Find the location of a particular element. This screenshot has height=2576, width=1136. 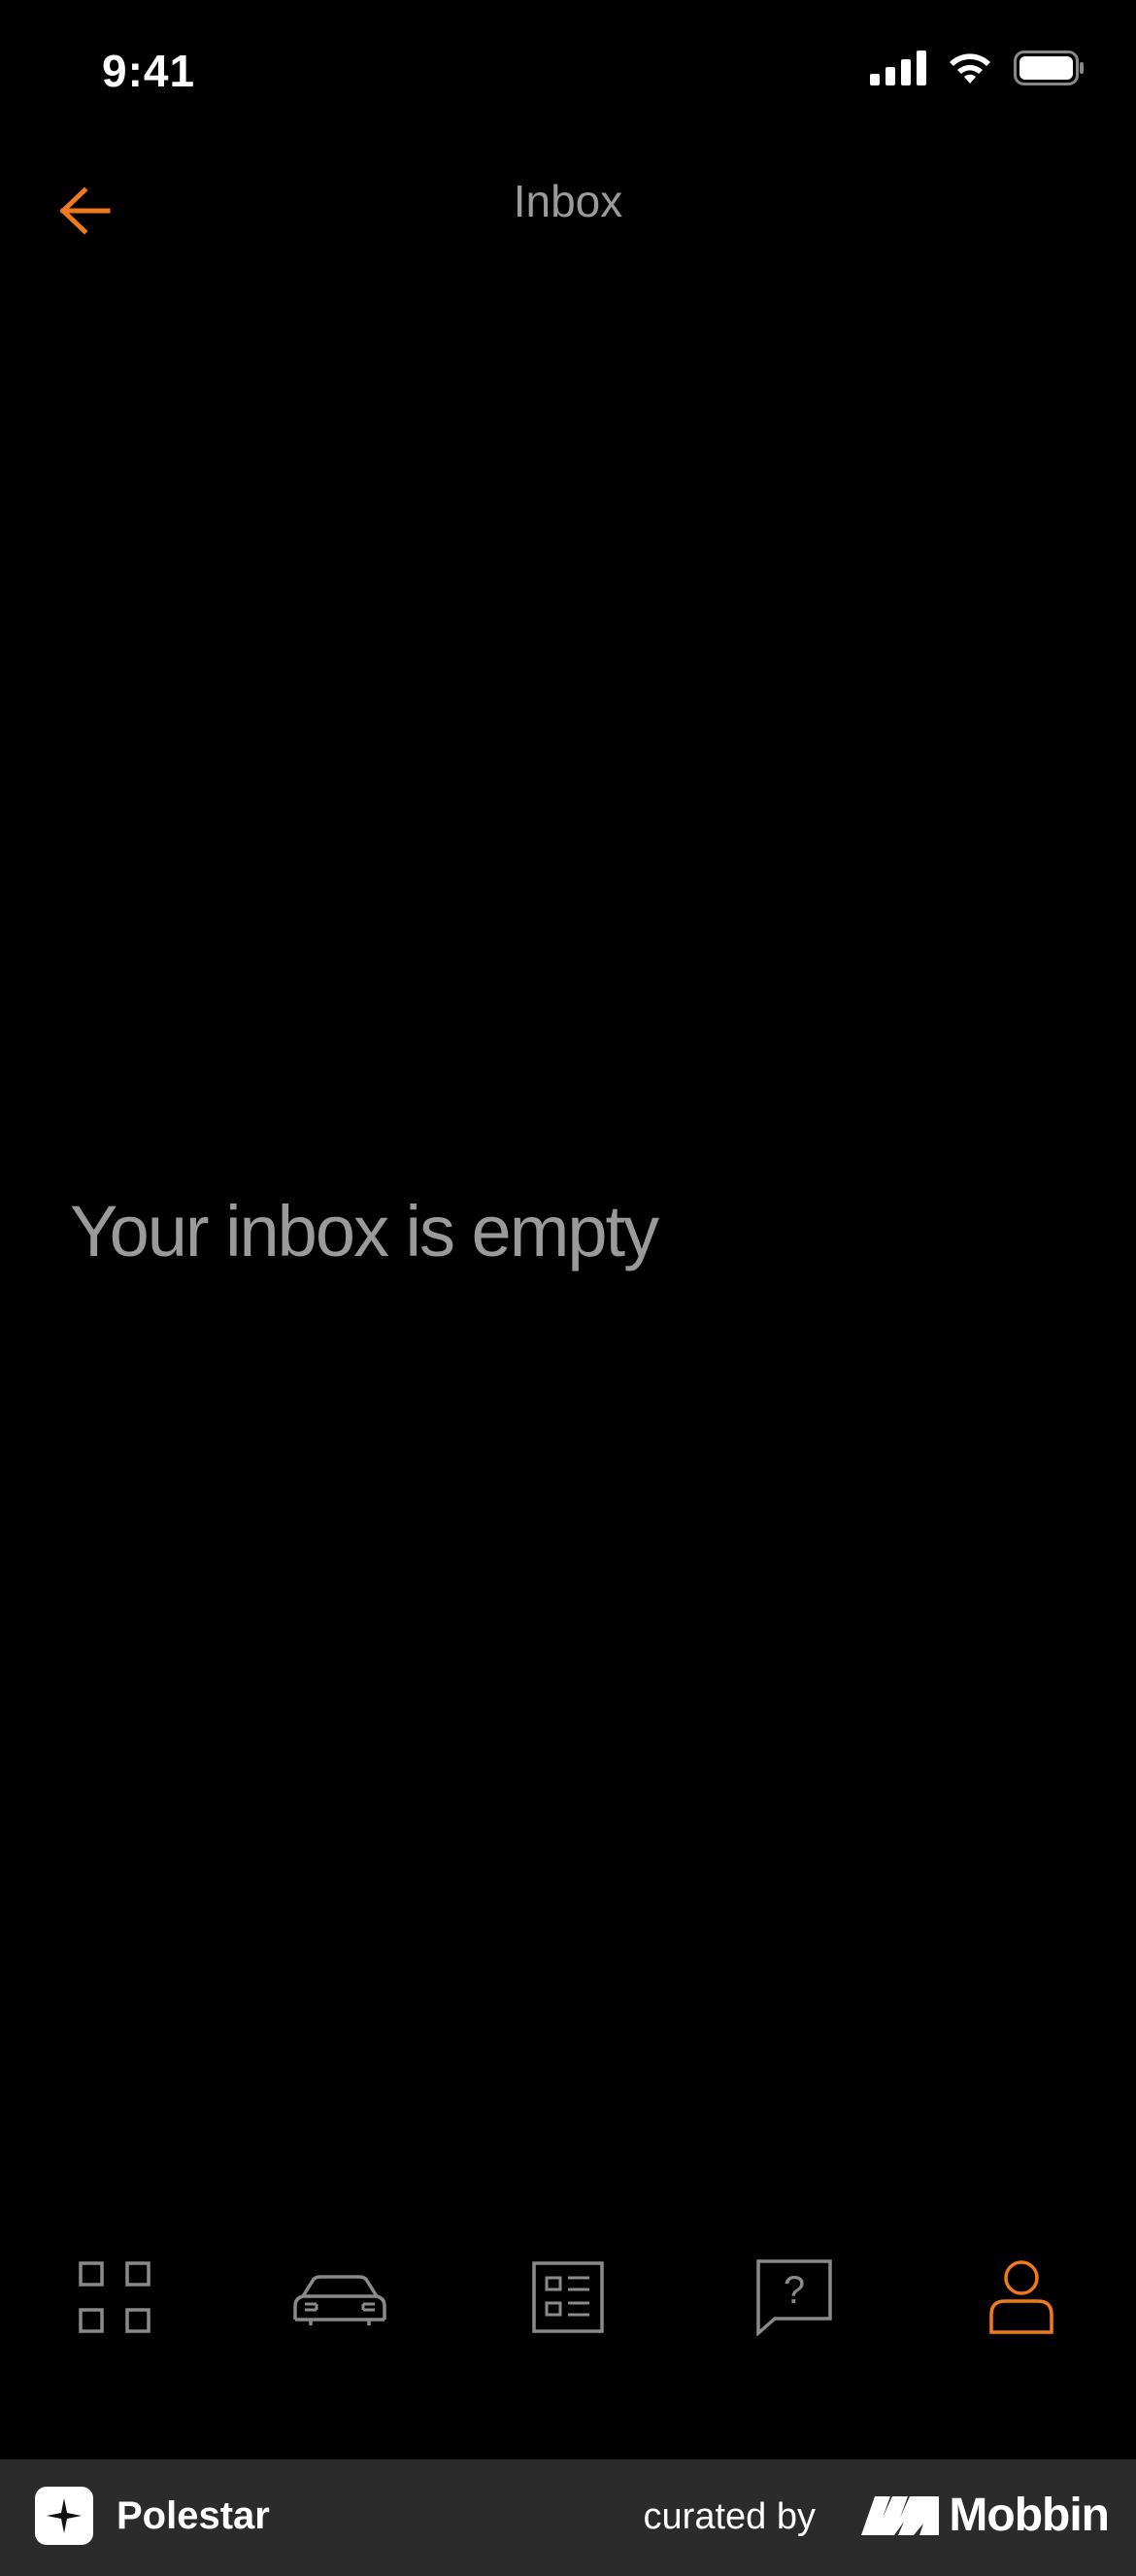

mobbin-mark-icon is located at coordinates (900, 2515).